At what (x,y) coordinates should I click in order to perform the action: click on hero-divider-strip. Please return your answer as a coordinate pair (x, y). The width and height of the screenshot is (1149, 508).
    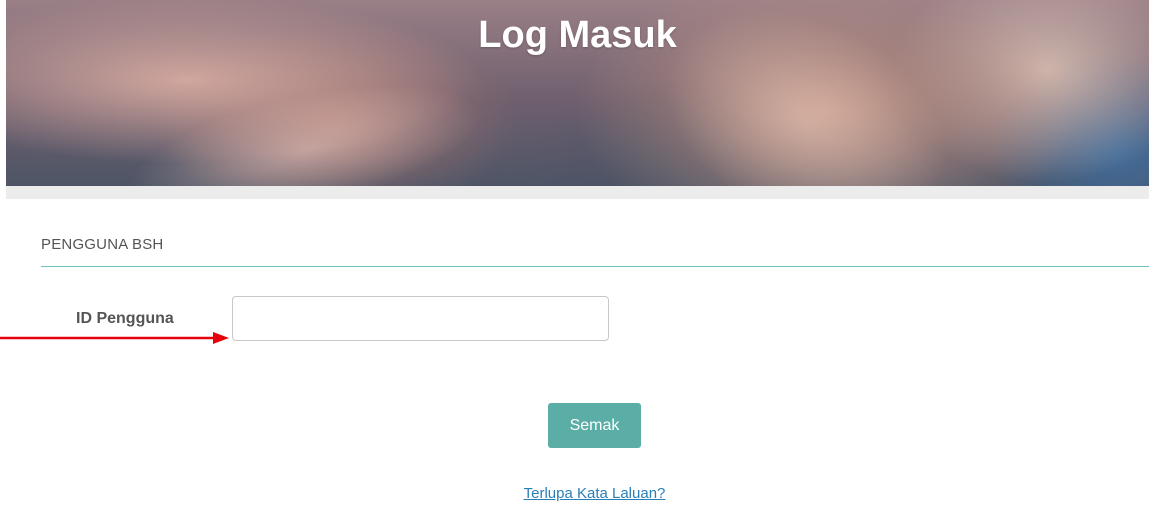
    Looking at the image, I should click on (577, 192).